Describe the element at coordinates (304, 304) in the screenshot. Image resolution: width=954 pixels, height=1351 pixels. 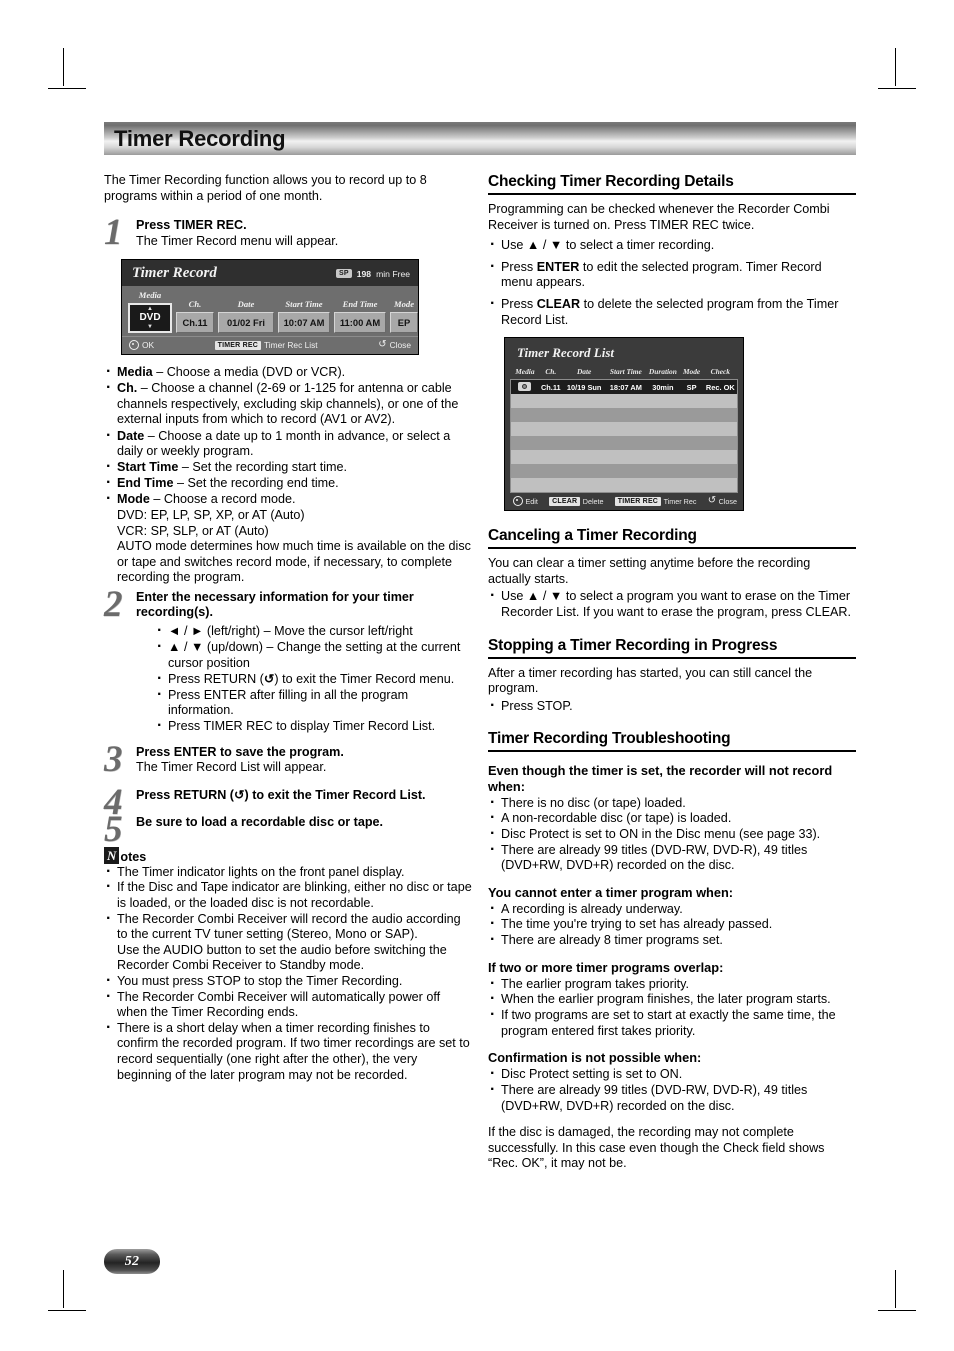
I see `field-label-start-time: Start Time` at that location.